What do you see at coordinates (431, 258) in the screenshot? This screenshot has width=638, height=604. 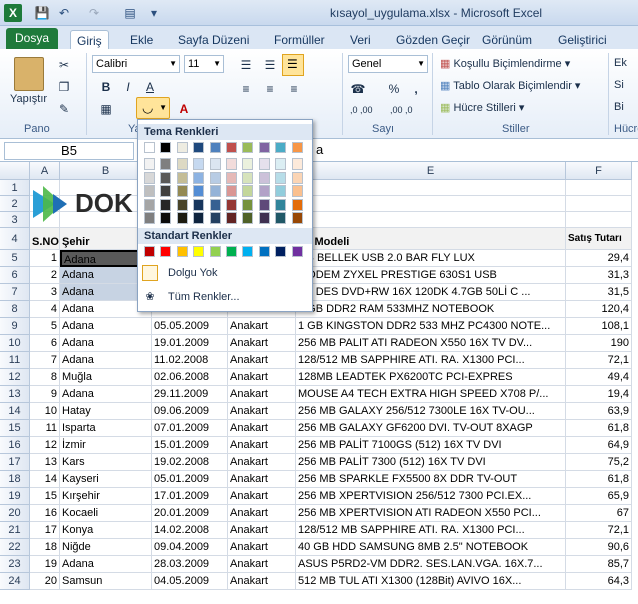 I see `table-cell: GB BELLEK USB 2.0 BAR FLY LUX` at bounding box center [431, 258].